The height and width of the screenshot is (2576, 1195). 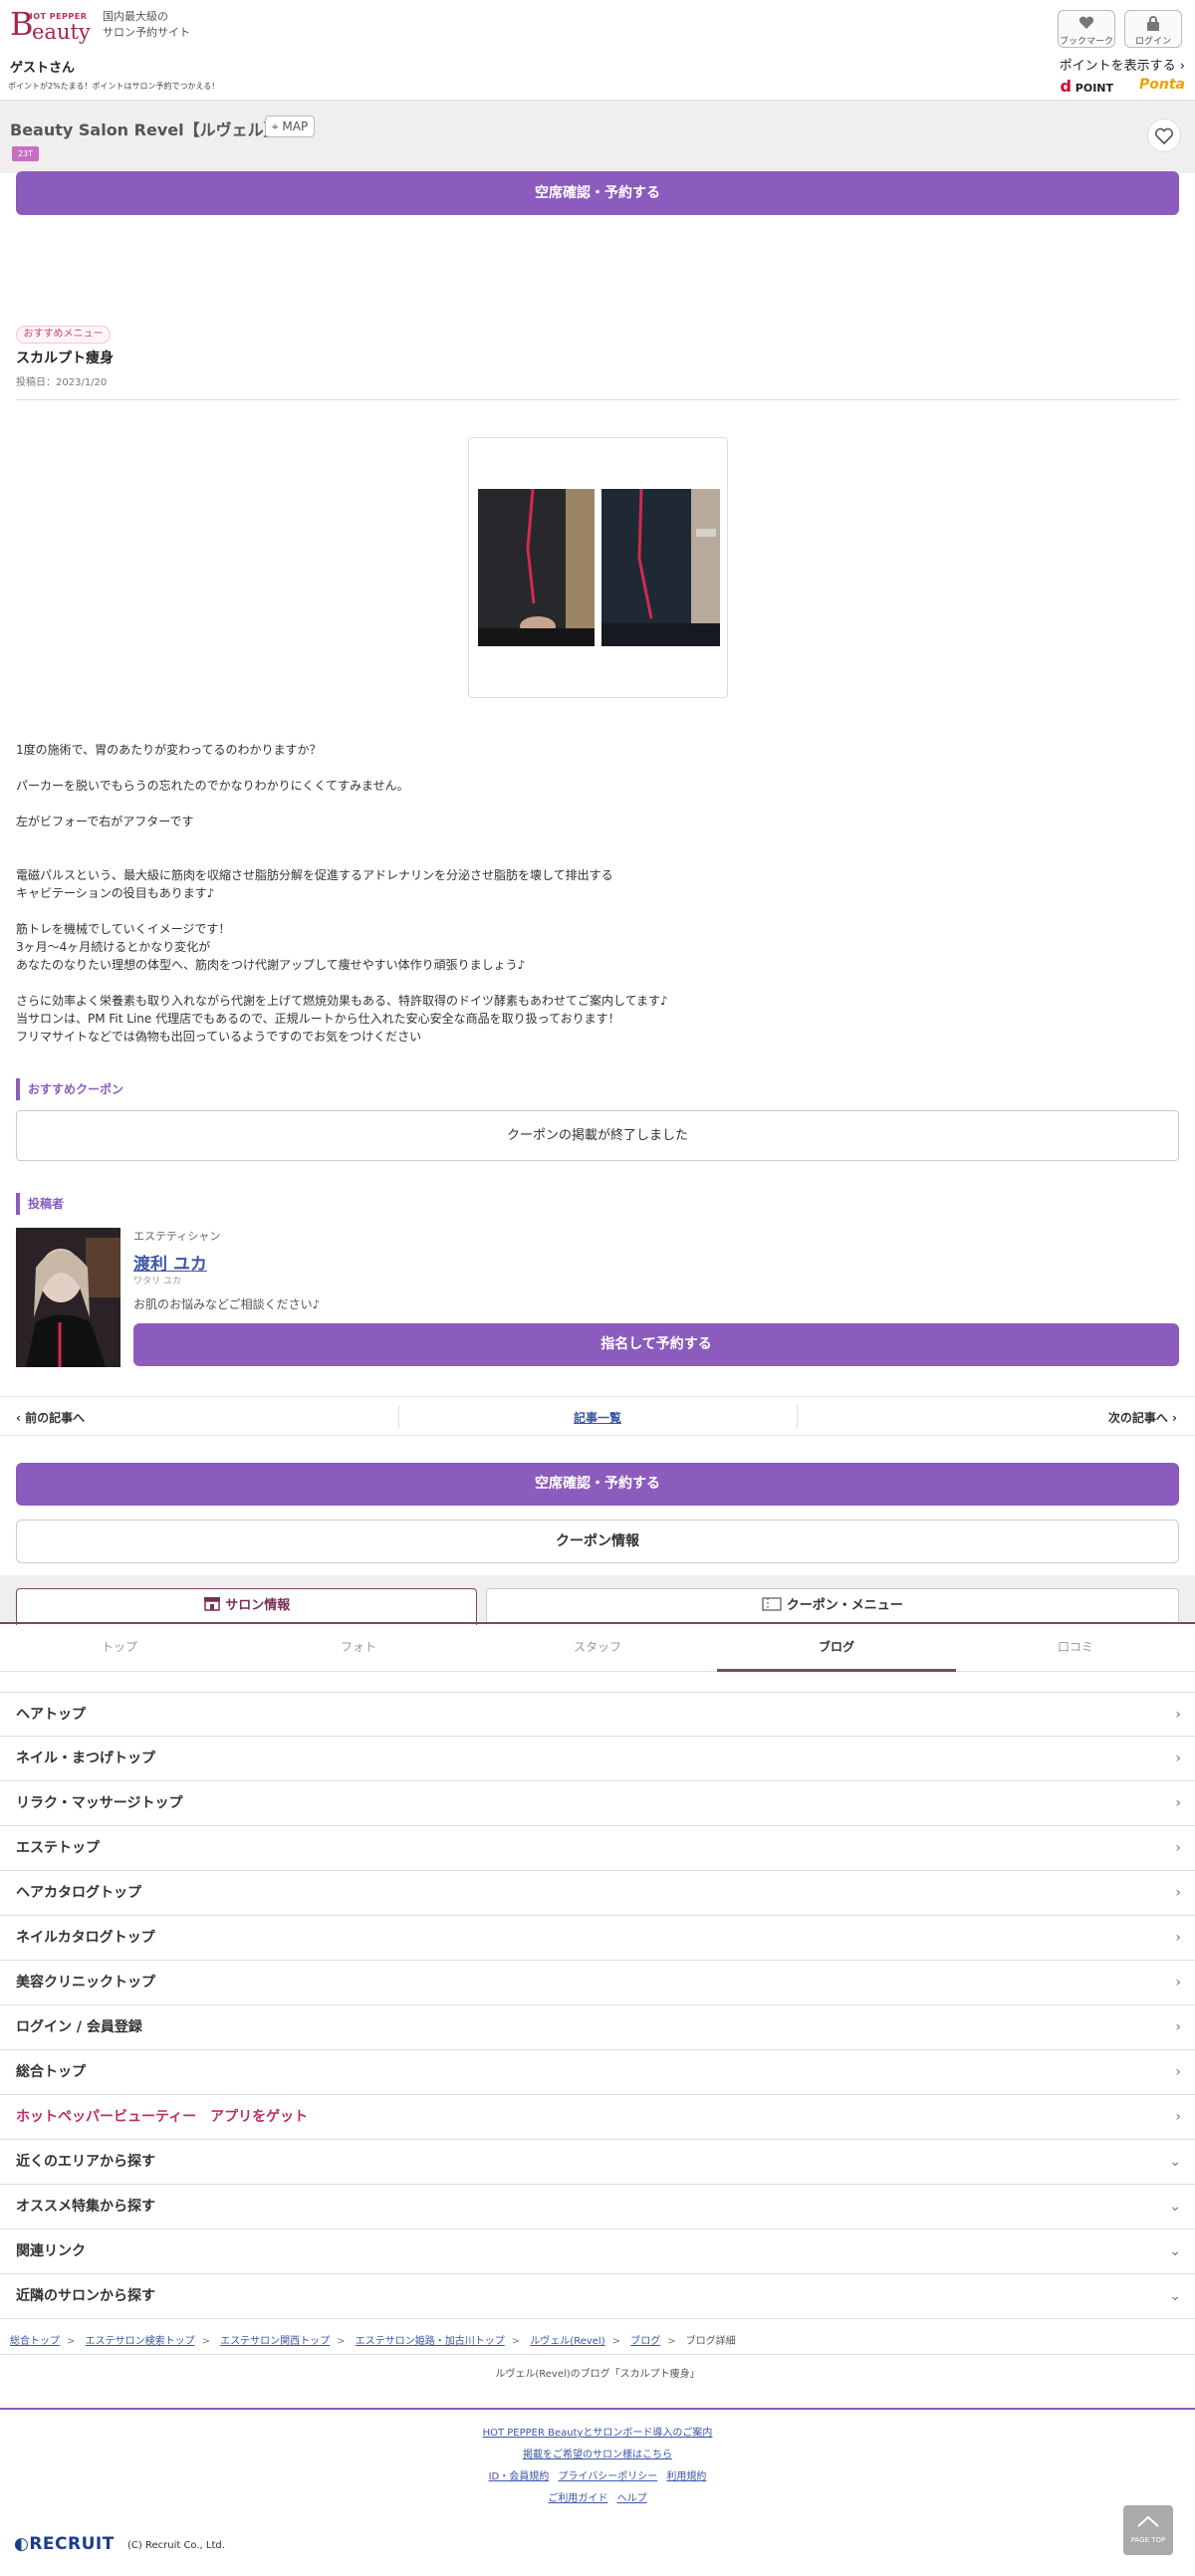 I want to click on nav-nail-catalog: ネイルカタログトップ ›, so click(x=597, y=1938).